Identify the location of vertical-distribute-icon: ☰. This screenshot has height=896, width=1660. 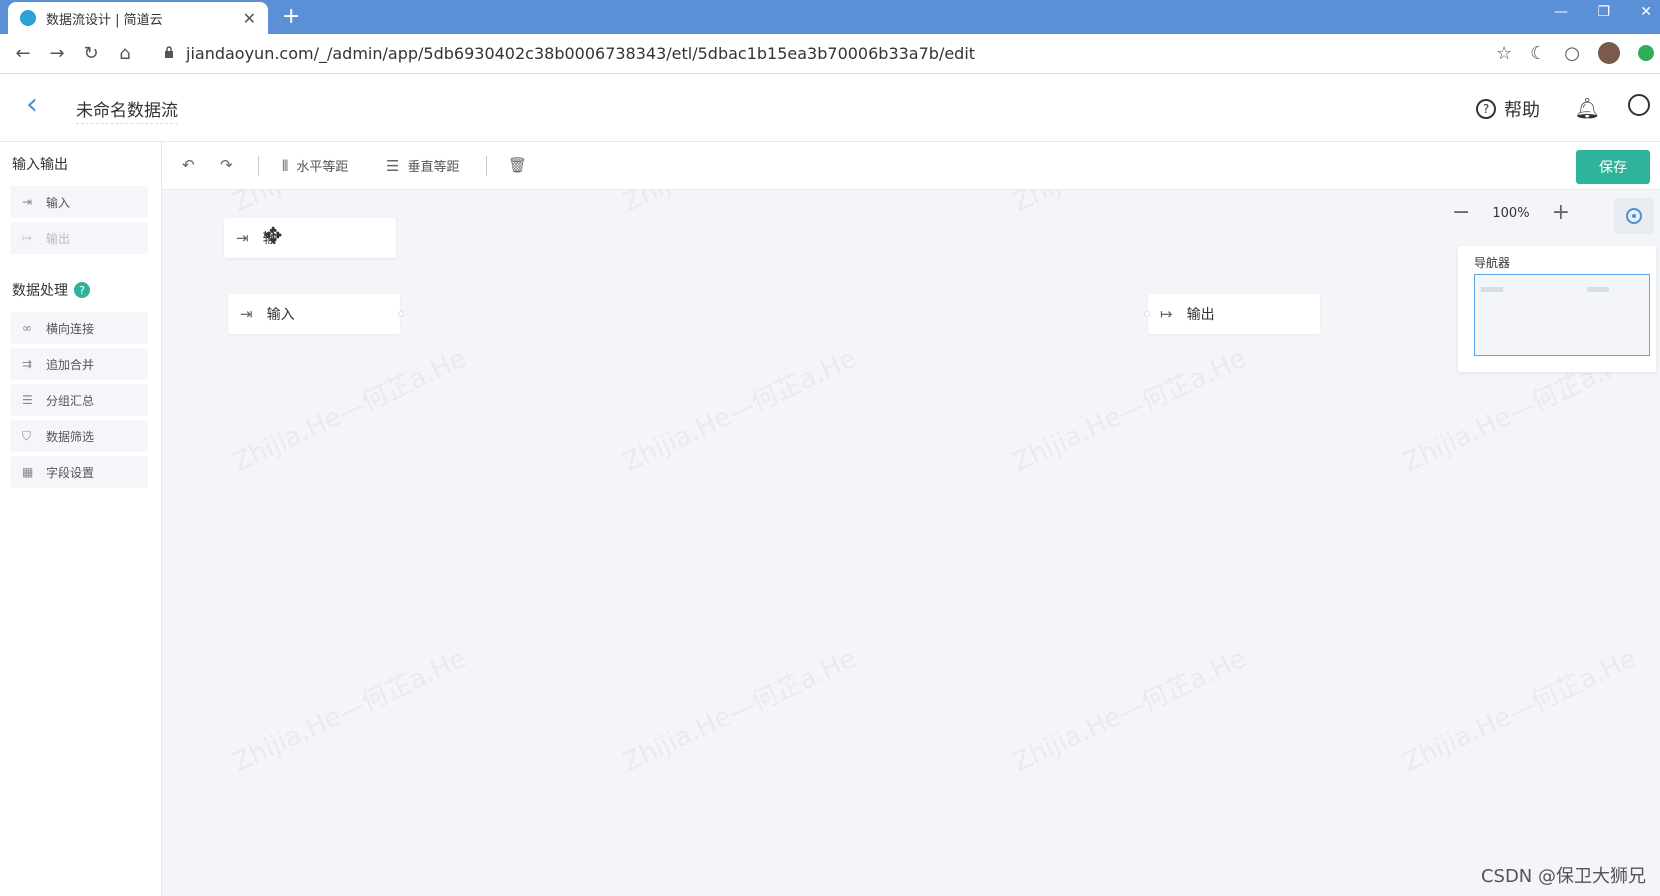
(393, 165).